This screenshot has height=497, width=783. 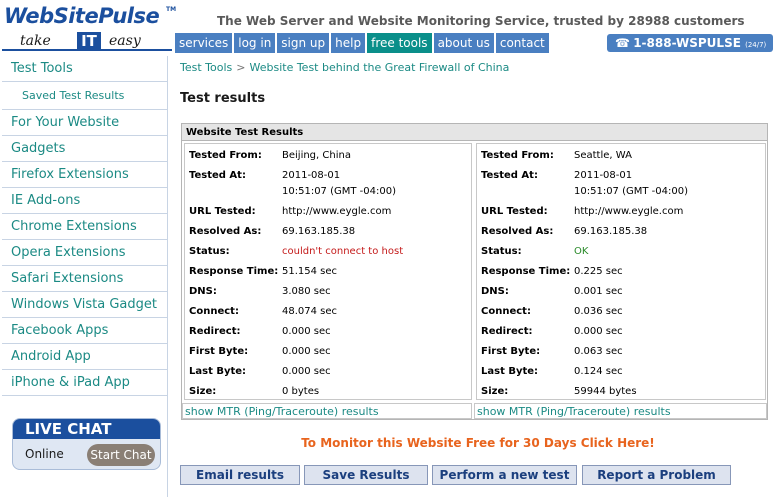 What do you see at coordinates (85, 149) in the screenshot?
I see `sidebar-item-gadgets: Gadgets` at bounding box center [85, 149].